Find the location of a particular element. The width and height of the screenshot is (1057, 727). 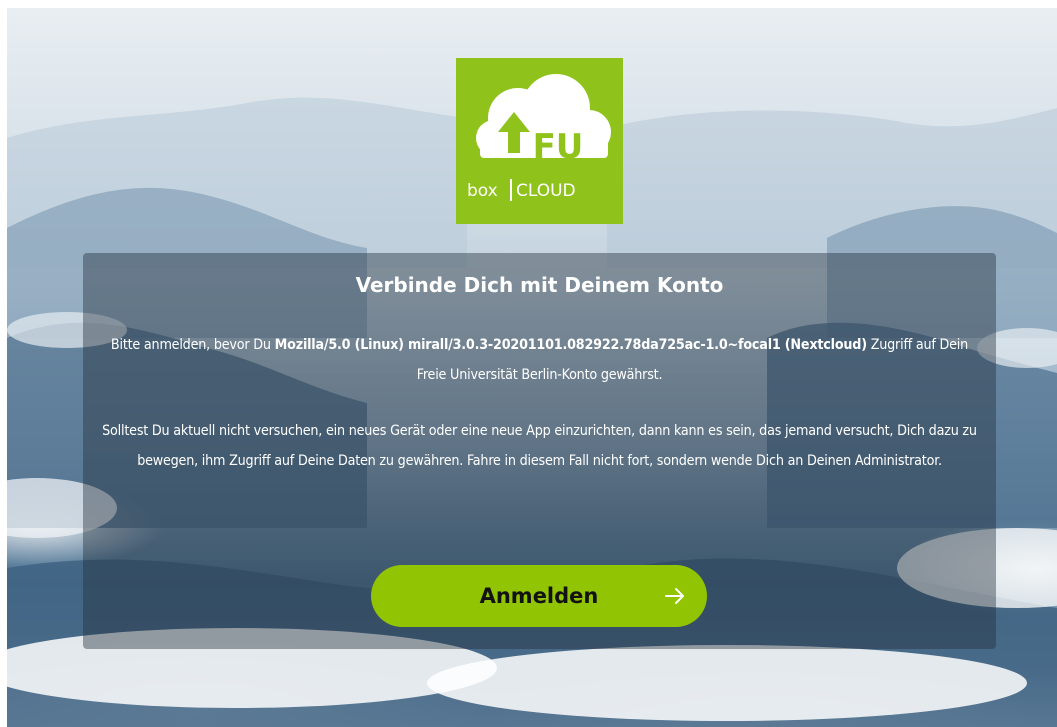

login-button: Anmelden is located at coordinates (539, 596).